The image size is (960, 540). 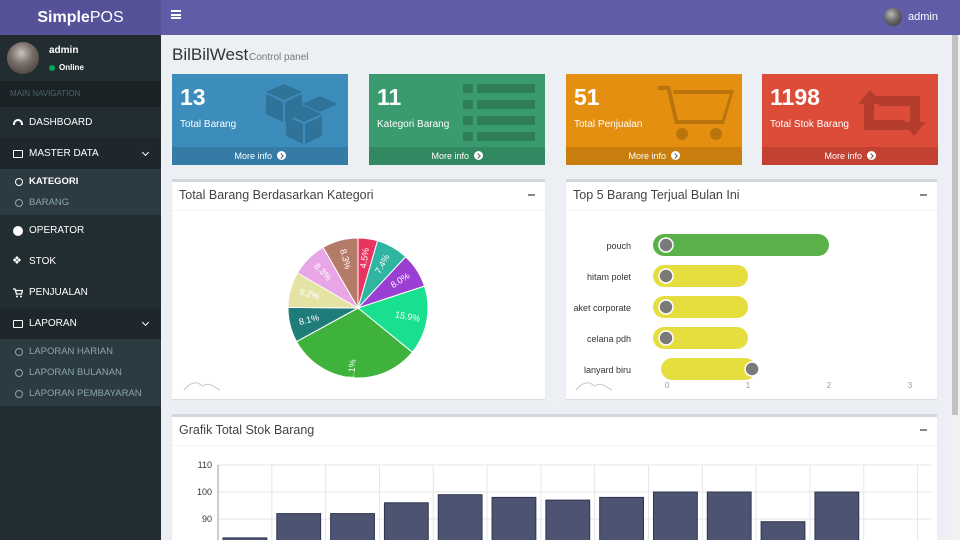 I want to click on list-icon, so click(x=499, y=112).